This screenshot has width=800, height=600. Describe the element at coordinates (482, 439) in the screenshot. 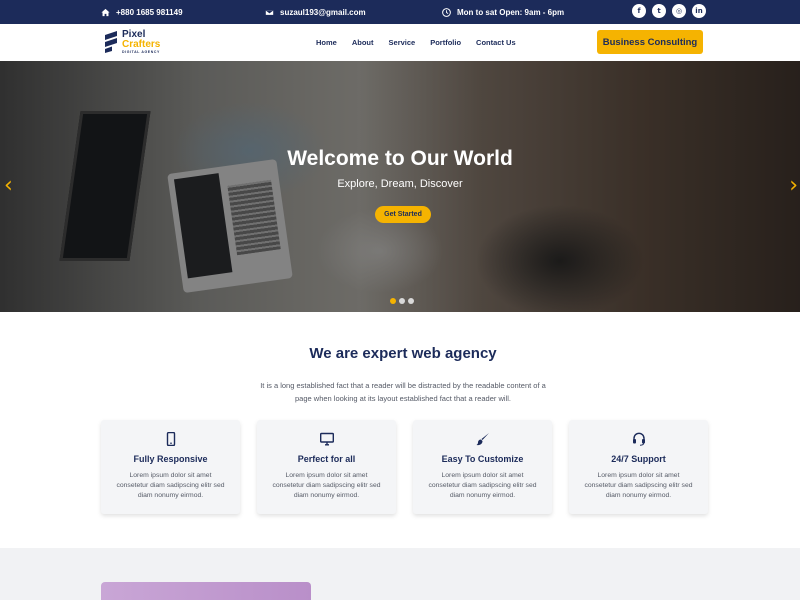

I see `brush-icon` at that location.